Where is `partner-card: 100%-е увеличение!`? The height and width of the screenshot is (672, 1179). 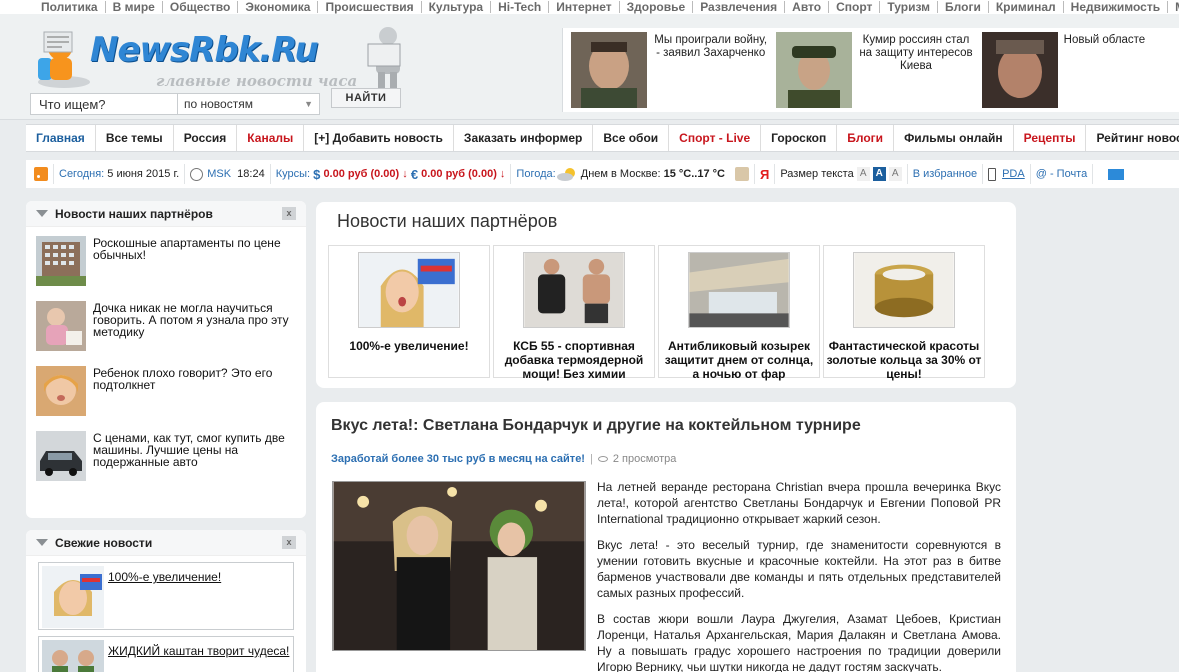
partner-card: 100%-е увеличение! is located at coordinates (409, 311).